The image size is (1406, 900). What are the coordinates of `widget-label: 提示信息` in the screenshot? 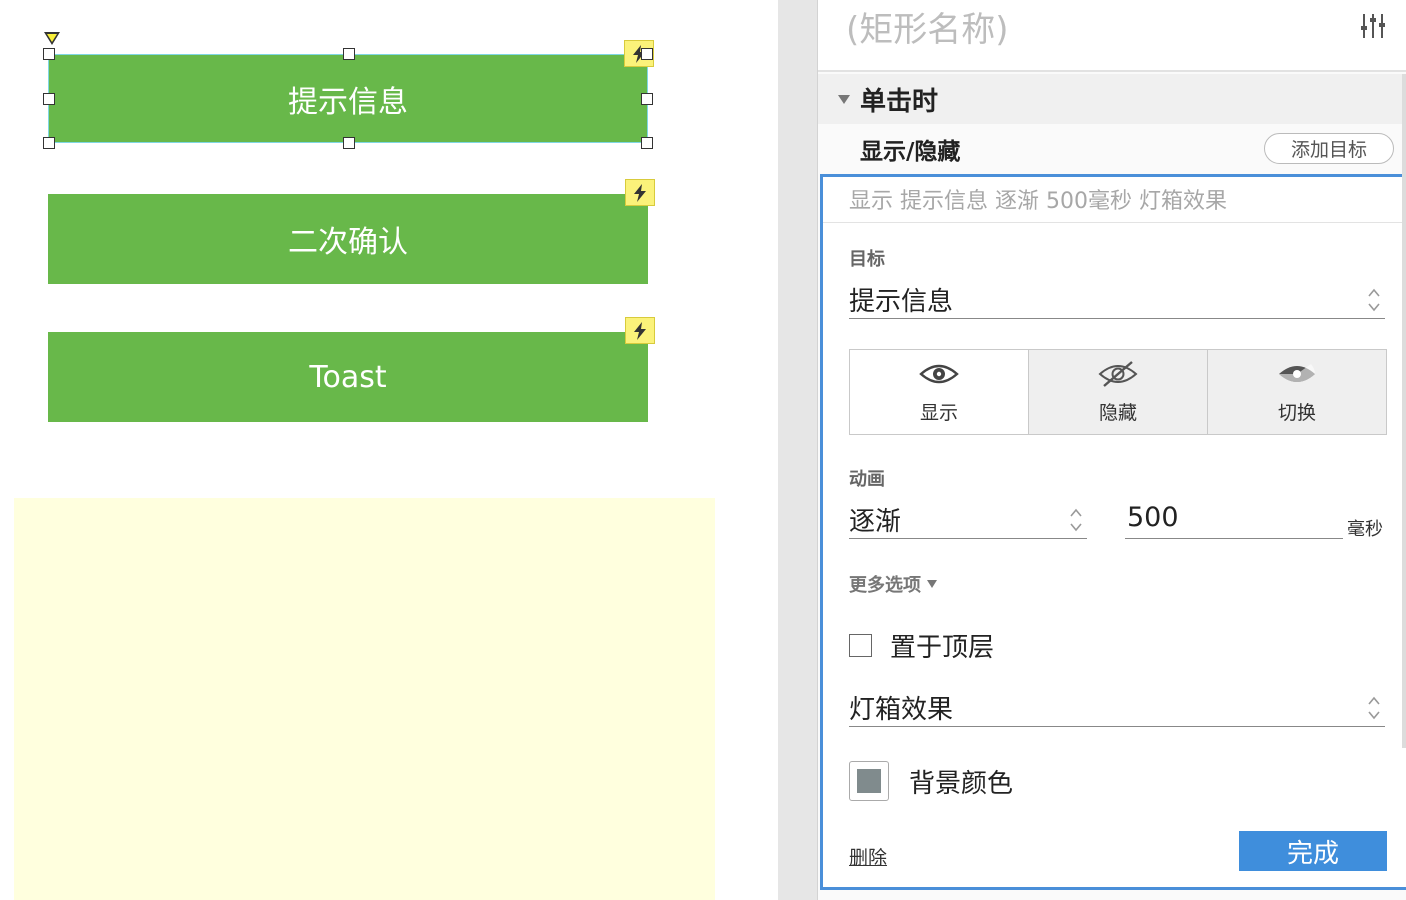 It's located at (348, 102).